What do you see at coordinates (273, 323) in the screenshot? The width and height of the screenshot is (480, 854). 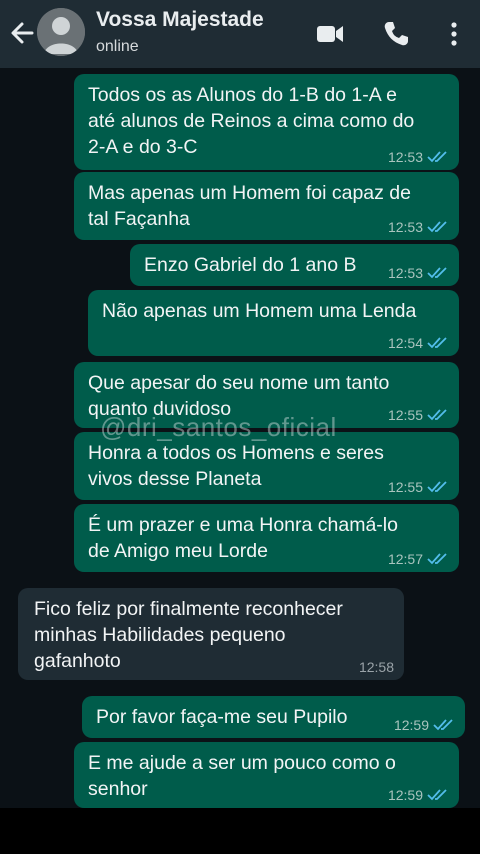 I see `message-bubble-outgoing: Não apenas um Homem uma Lenda 12:54` at bounding box center [273, 323].